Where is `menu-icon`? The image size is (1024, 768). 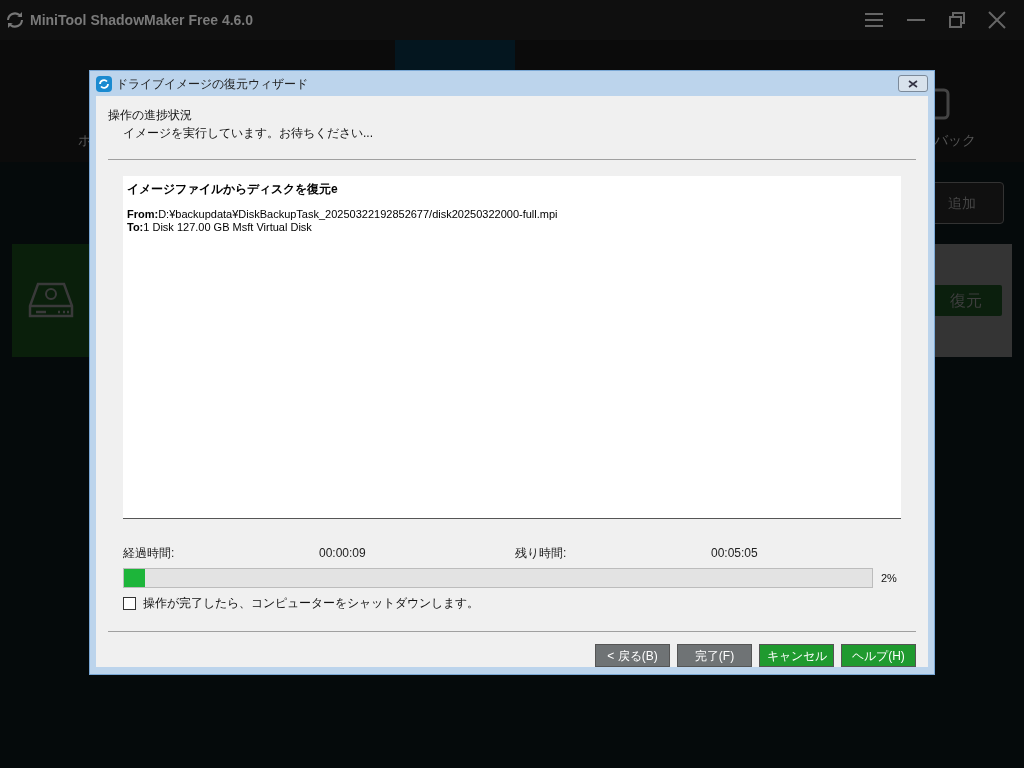 menu-icon is located at coordinates (874, 20).